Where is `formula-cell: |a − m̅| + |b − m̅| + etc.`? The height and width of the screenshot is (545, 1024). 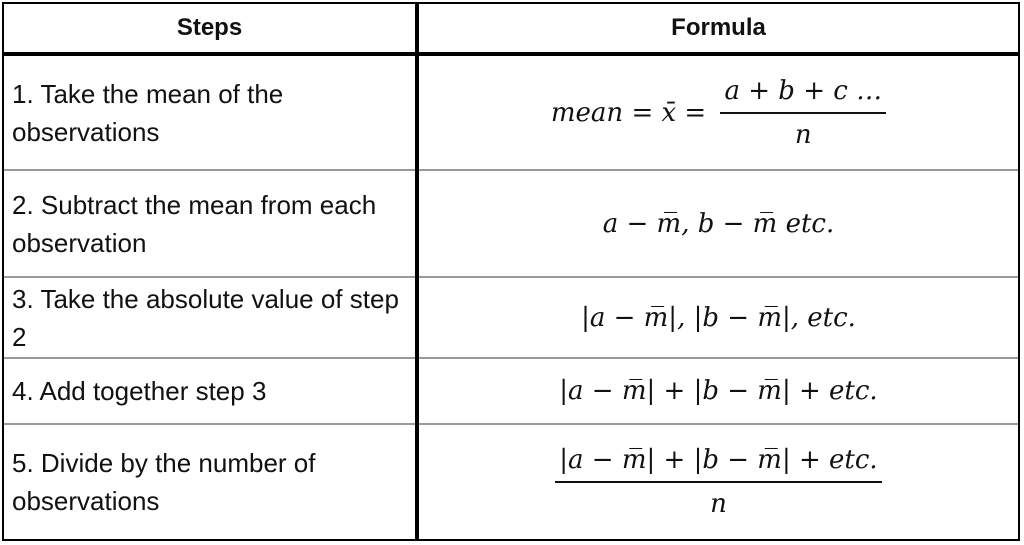
formula-cell: |a − m̅| + |b − m̅| + etc. is located at coordinates (717, 391).